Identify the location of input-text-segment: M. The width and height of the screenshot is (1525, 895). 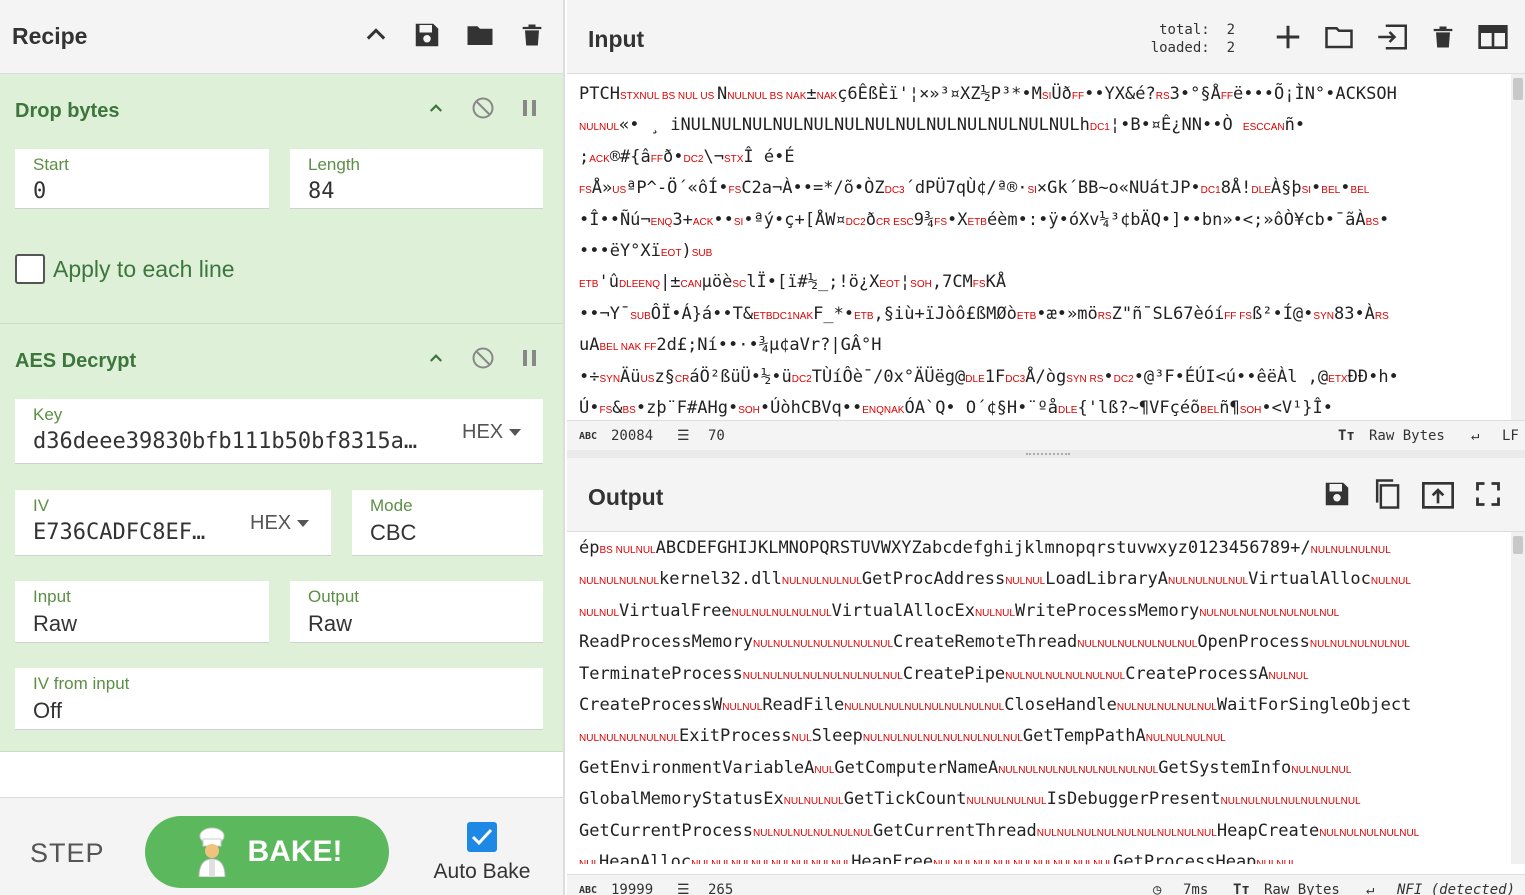
(1036, 94).